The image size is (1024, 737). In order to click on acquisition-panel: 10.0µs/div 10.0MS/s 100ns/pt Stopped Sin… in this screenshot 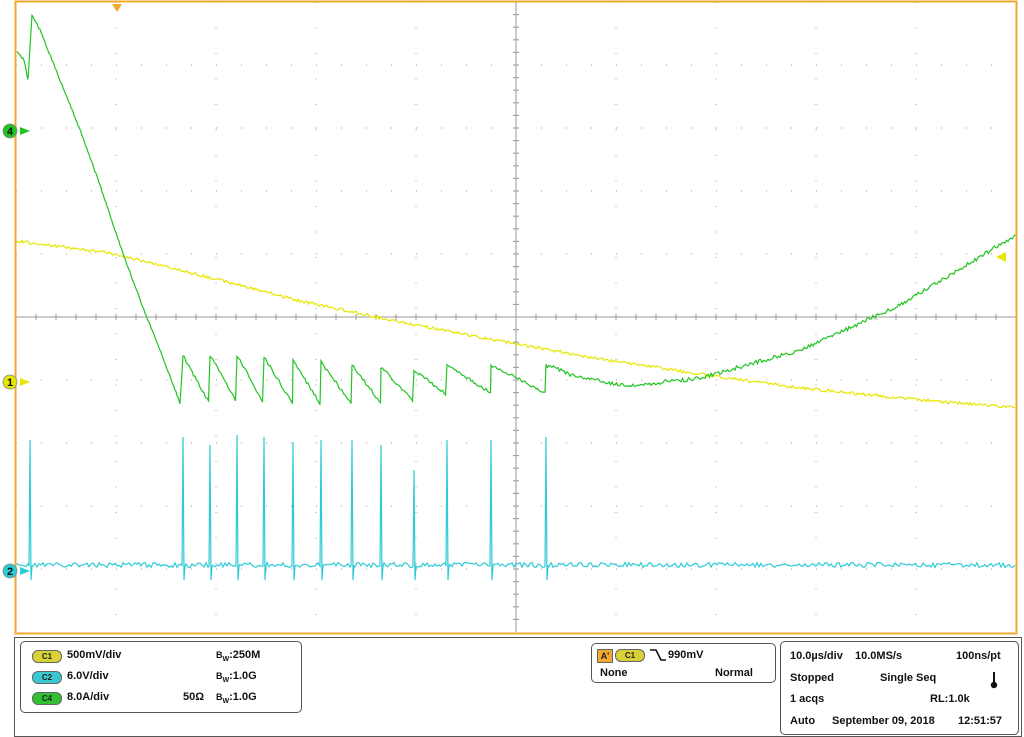, I will do `click(899, 688)`.